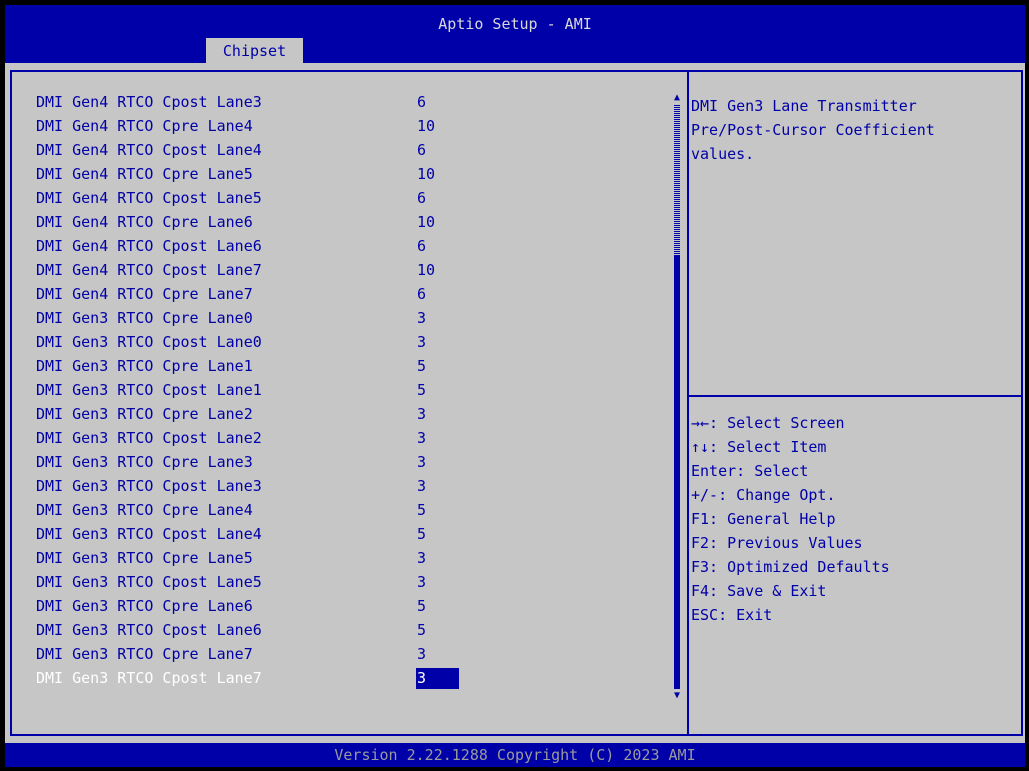 This screenshot has width=1029, height=771. What do you see at coordinates (346, 342) in the screenshot?
I see `setting-row: DMI Gen3 RTCO Cpost Lane0 3` at bounding box center [346, 342].